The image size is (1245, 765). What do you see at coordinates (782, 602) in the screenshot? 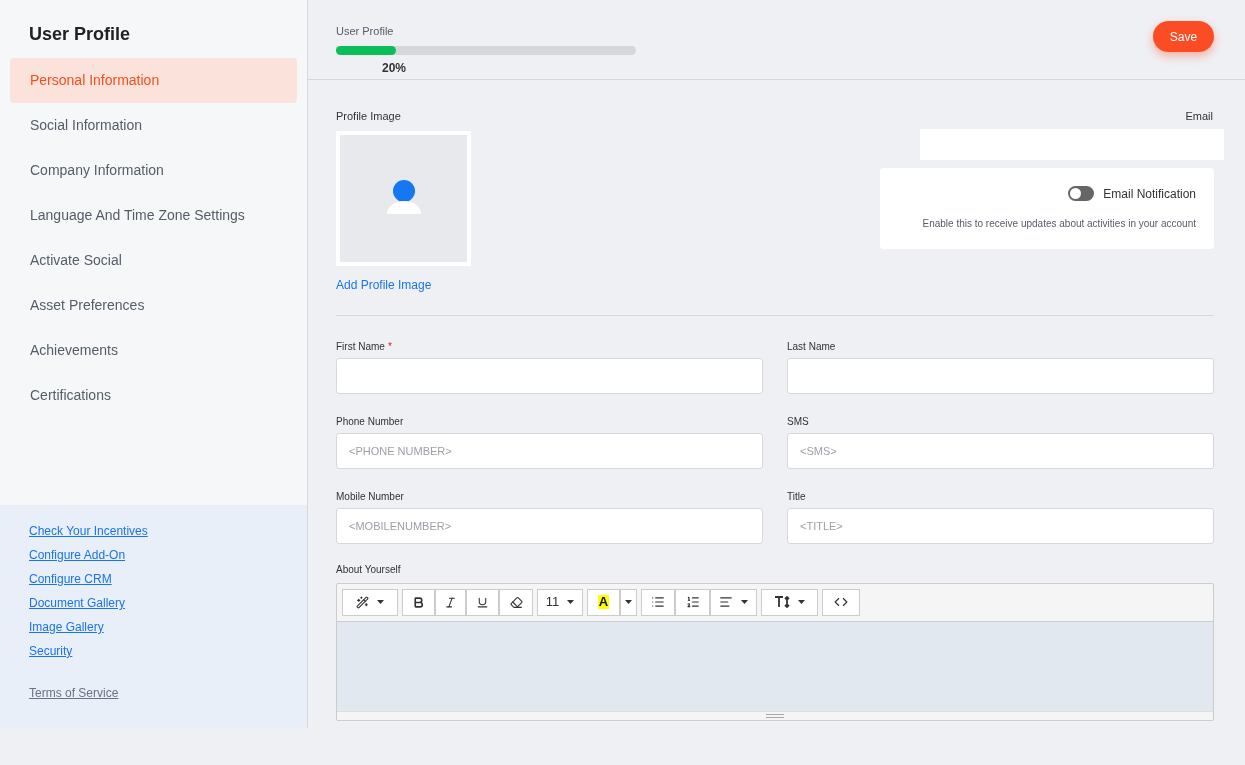
I see `line-height-icon` at bounding box center [782, 602].